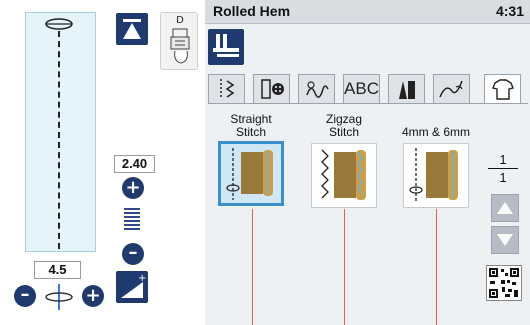 This screenshot has height=325, width=530. I want to click on stitch-length-value: 4.5, so click(57, 270).